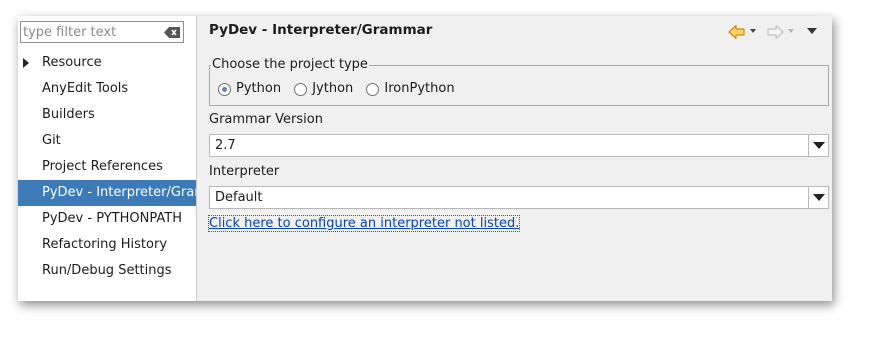 This screenshot has width=880, height=349. Describe the element at coordinates (107, 115) in the screenshot. I see `tree-item-builders: Builders` at that location.